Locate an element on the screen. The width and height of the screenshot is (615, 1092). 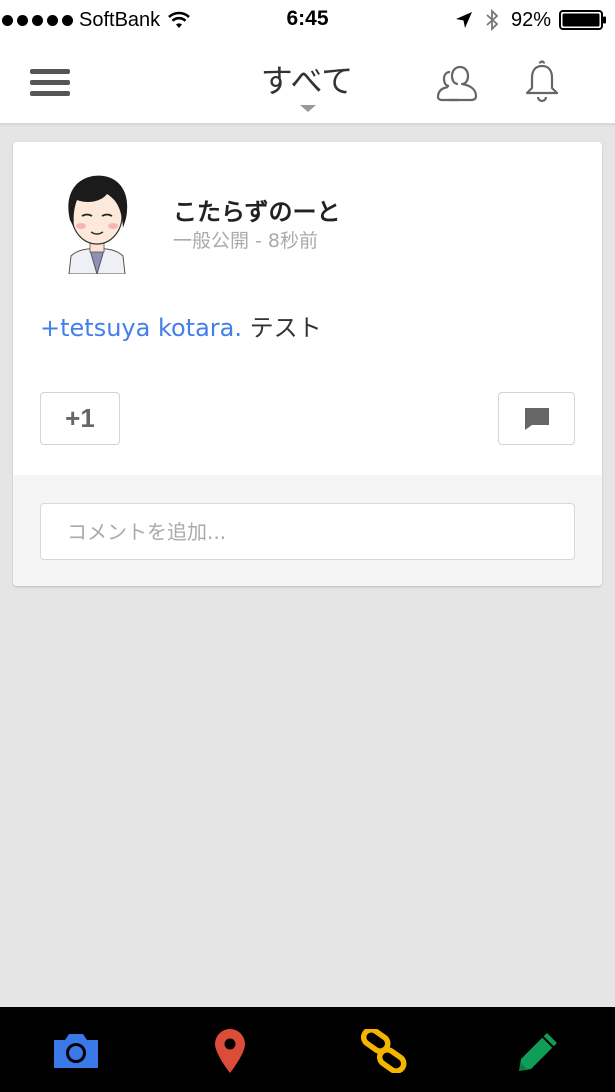
write-button is located at coordinates (538, 1051).